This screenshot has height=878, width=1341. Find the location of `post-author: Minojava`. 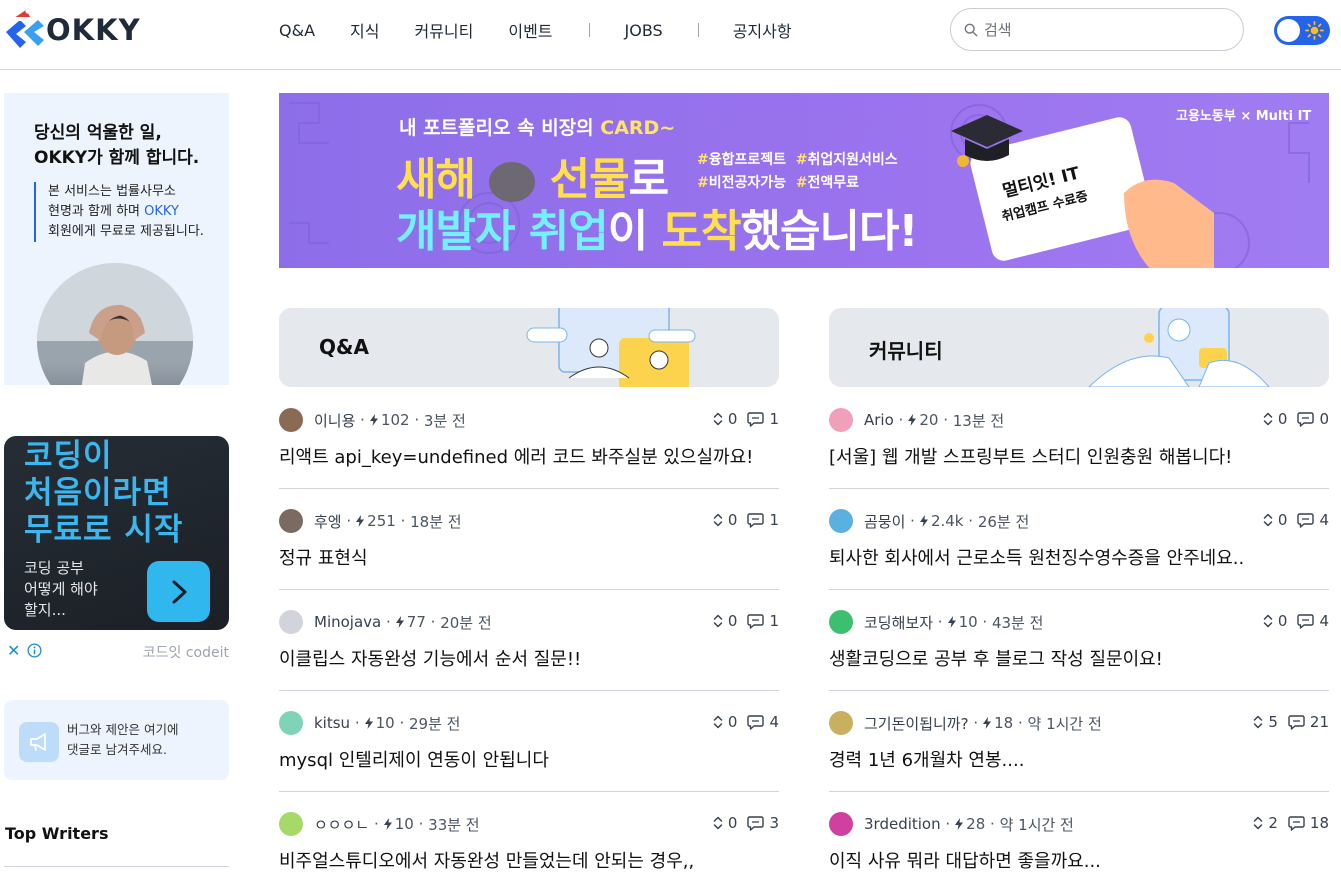

post-author: Minojava is located at coordinates (347, 622).